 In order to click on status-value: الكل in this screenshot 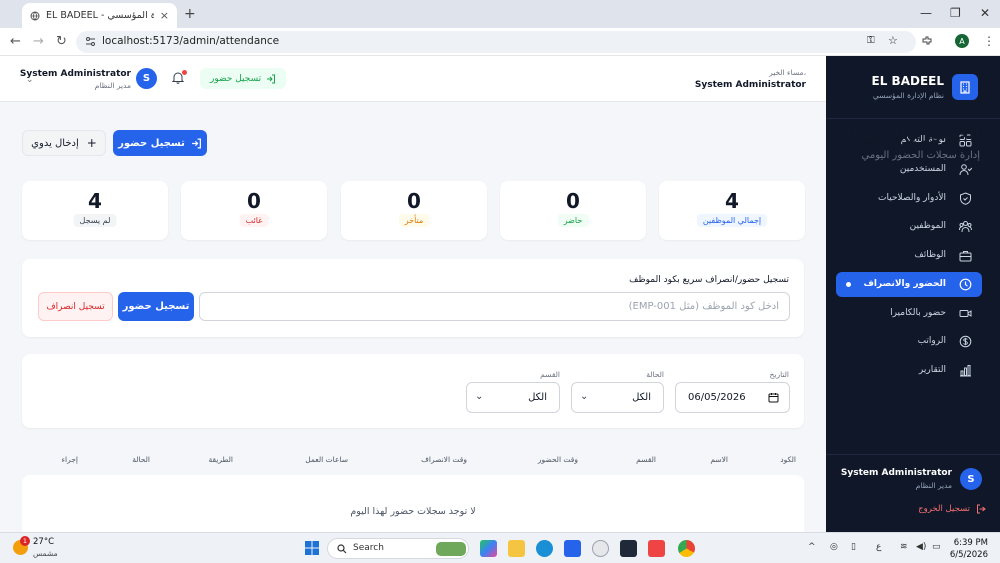, I will do `click(641, 397)`.